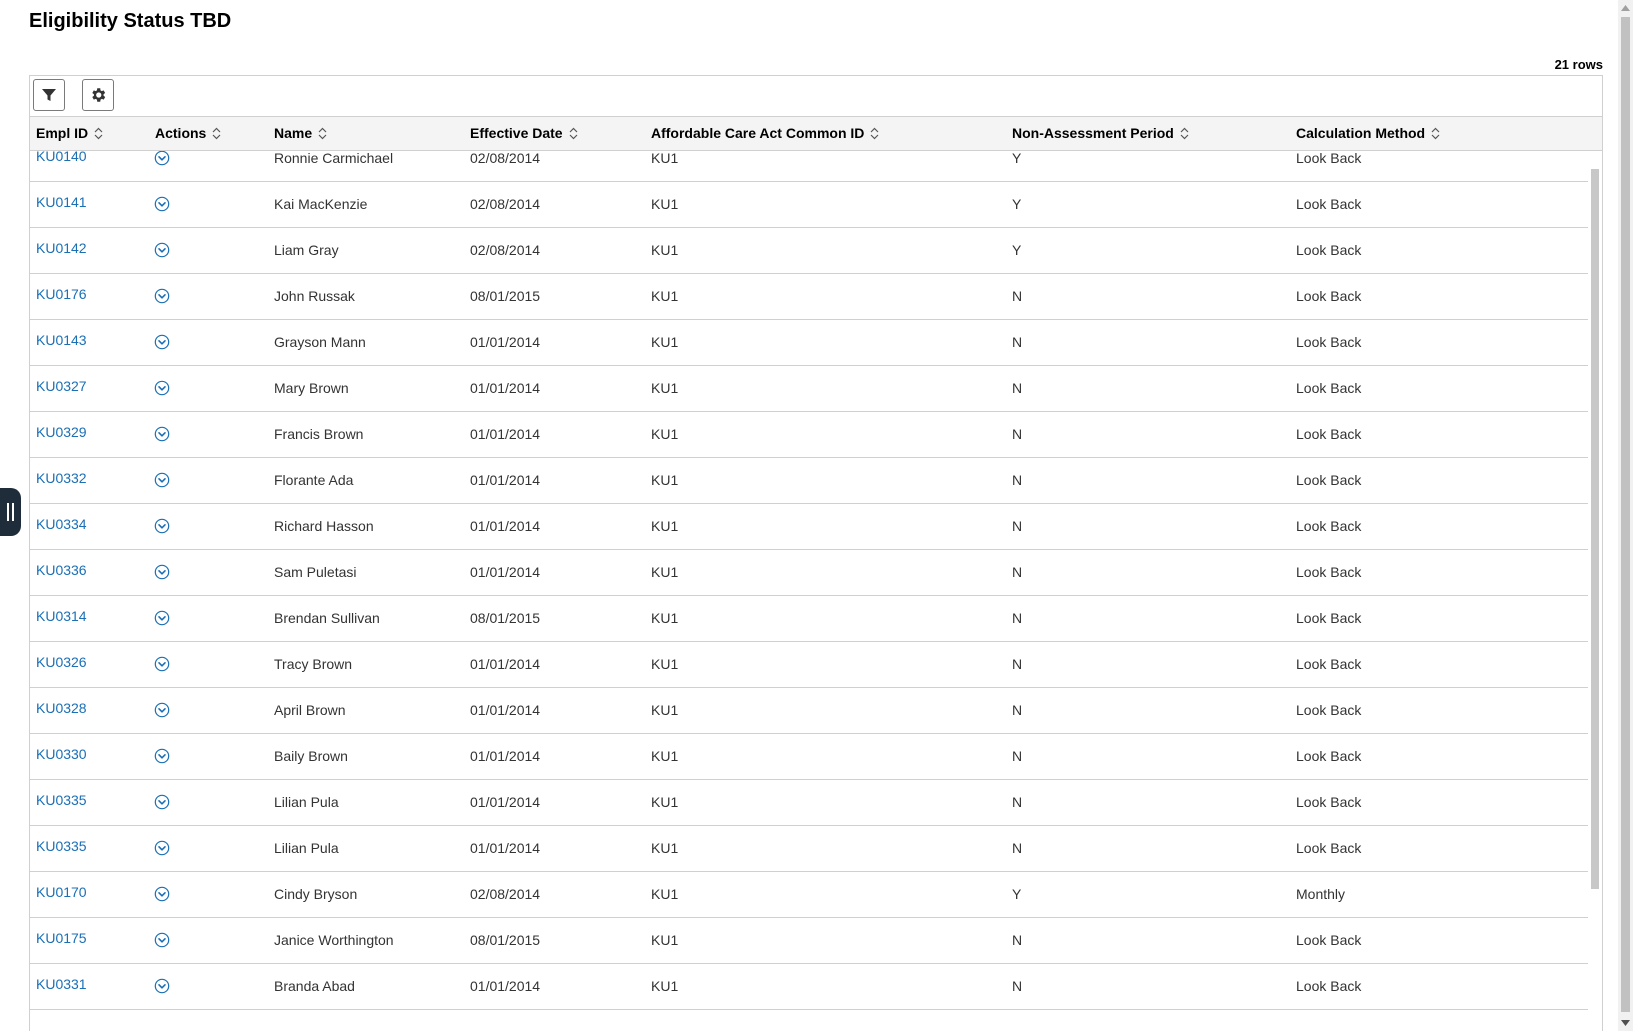 This screenshot has height=1031, width=1633. Describe the element at coordinates (300, 133) in the screenshot. I see `column-header-name: Name` at that location.